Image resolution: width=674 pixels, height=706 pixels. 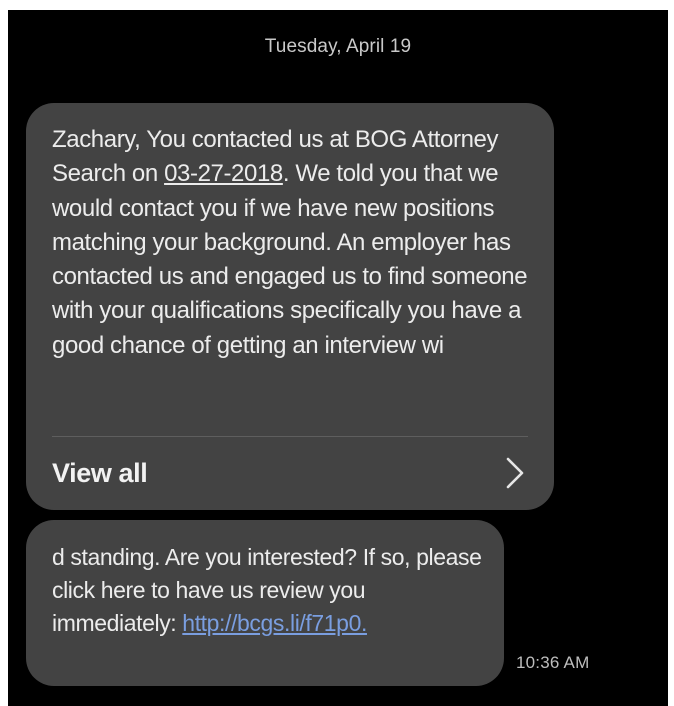 What do you see at coordinates (100, 472) in the screenshot?
I see `view-all-label: View all` at bounding box center [100, 472].